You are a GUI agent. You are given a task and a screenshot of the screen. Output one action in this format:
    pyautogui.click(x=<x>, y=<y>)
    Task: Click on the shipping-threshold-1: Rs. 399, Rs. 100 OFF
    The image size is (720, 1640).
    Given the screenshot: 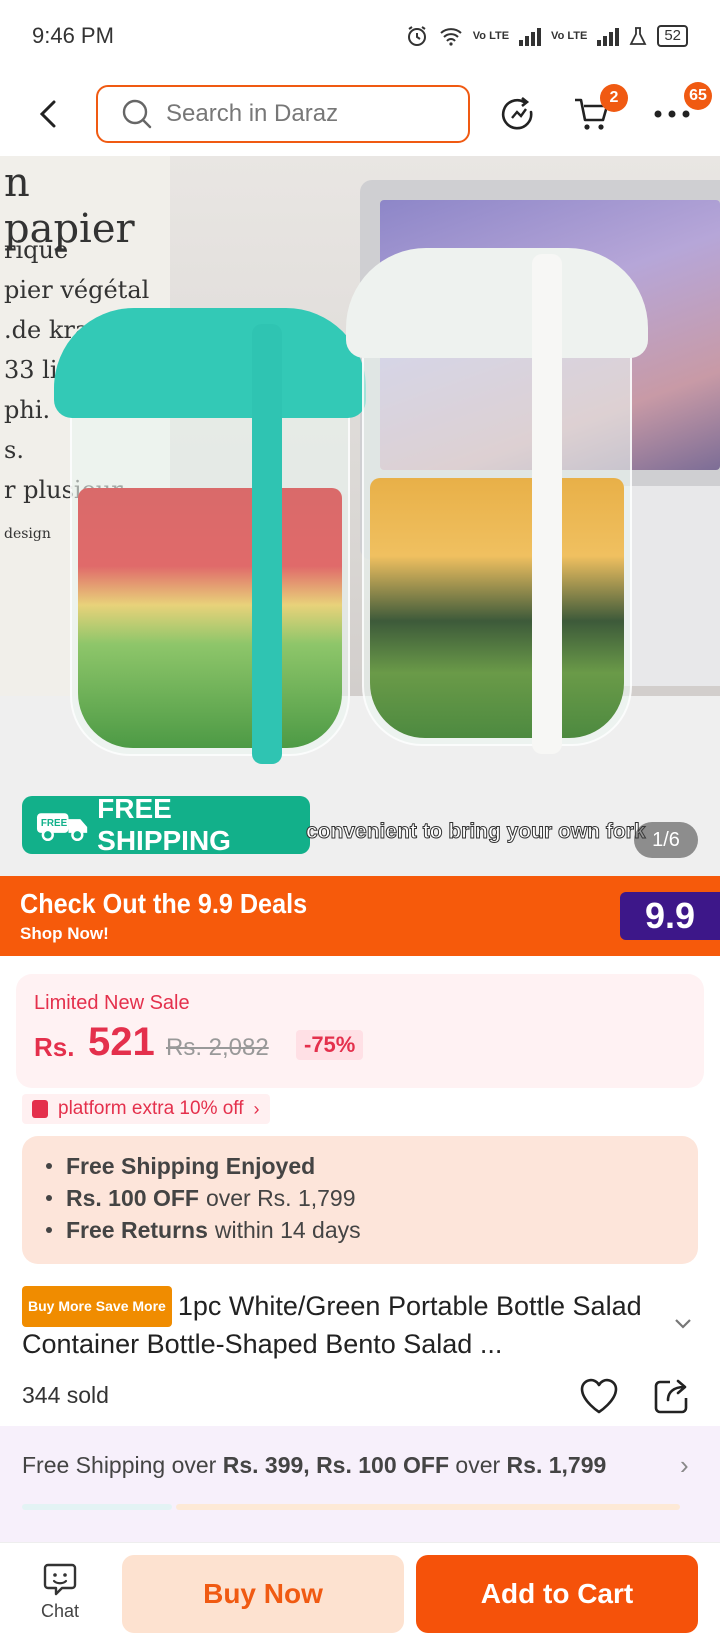 What is the action you would take?
    pyautogui.click(x=336, y=1465)
    